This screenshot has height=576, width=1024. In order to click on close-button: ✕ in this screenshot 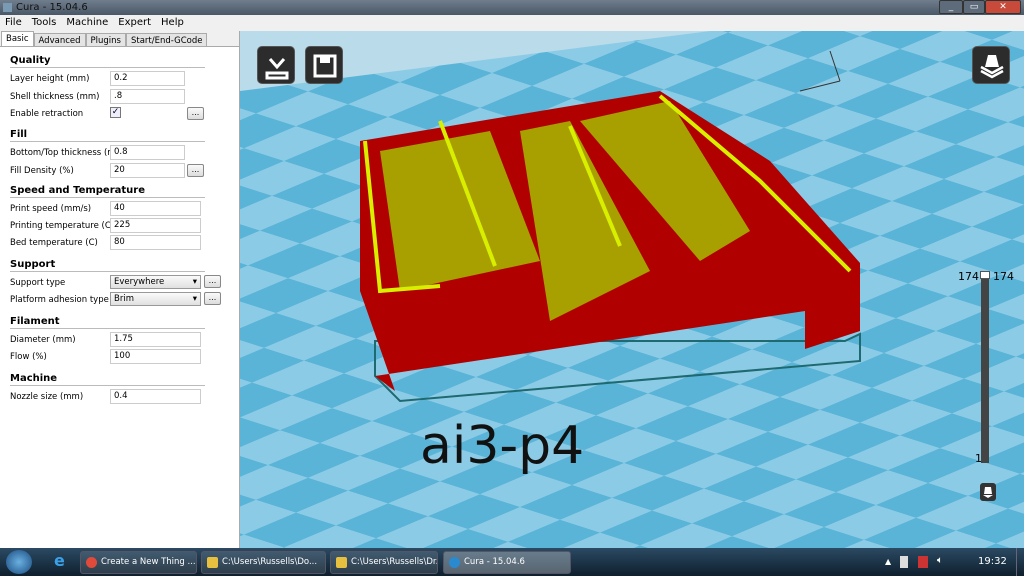, I will do `click(1003, 7)`.